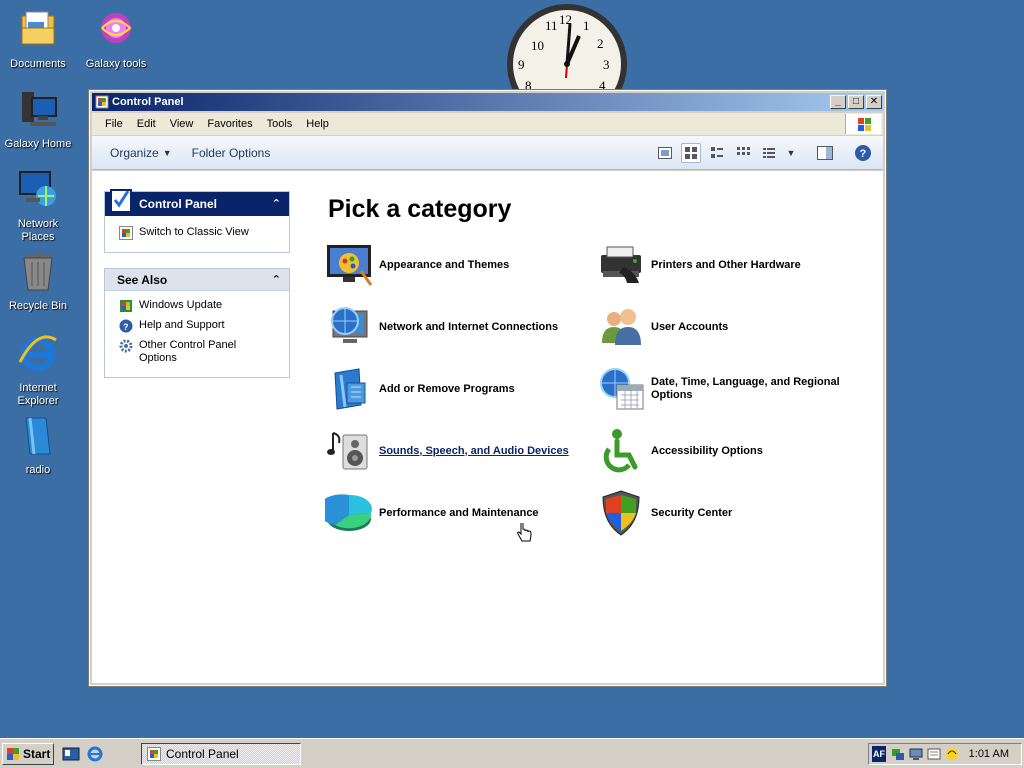 This screenshot has width=1024, height=768. What do you see at coordinates (95, 754) in the screenshot?
I see `internet-explorer-quicklaunch-icon` at bounding box center [95, 754].